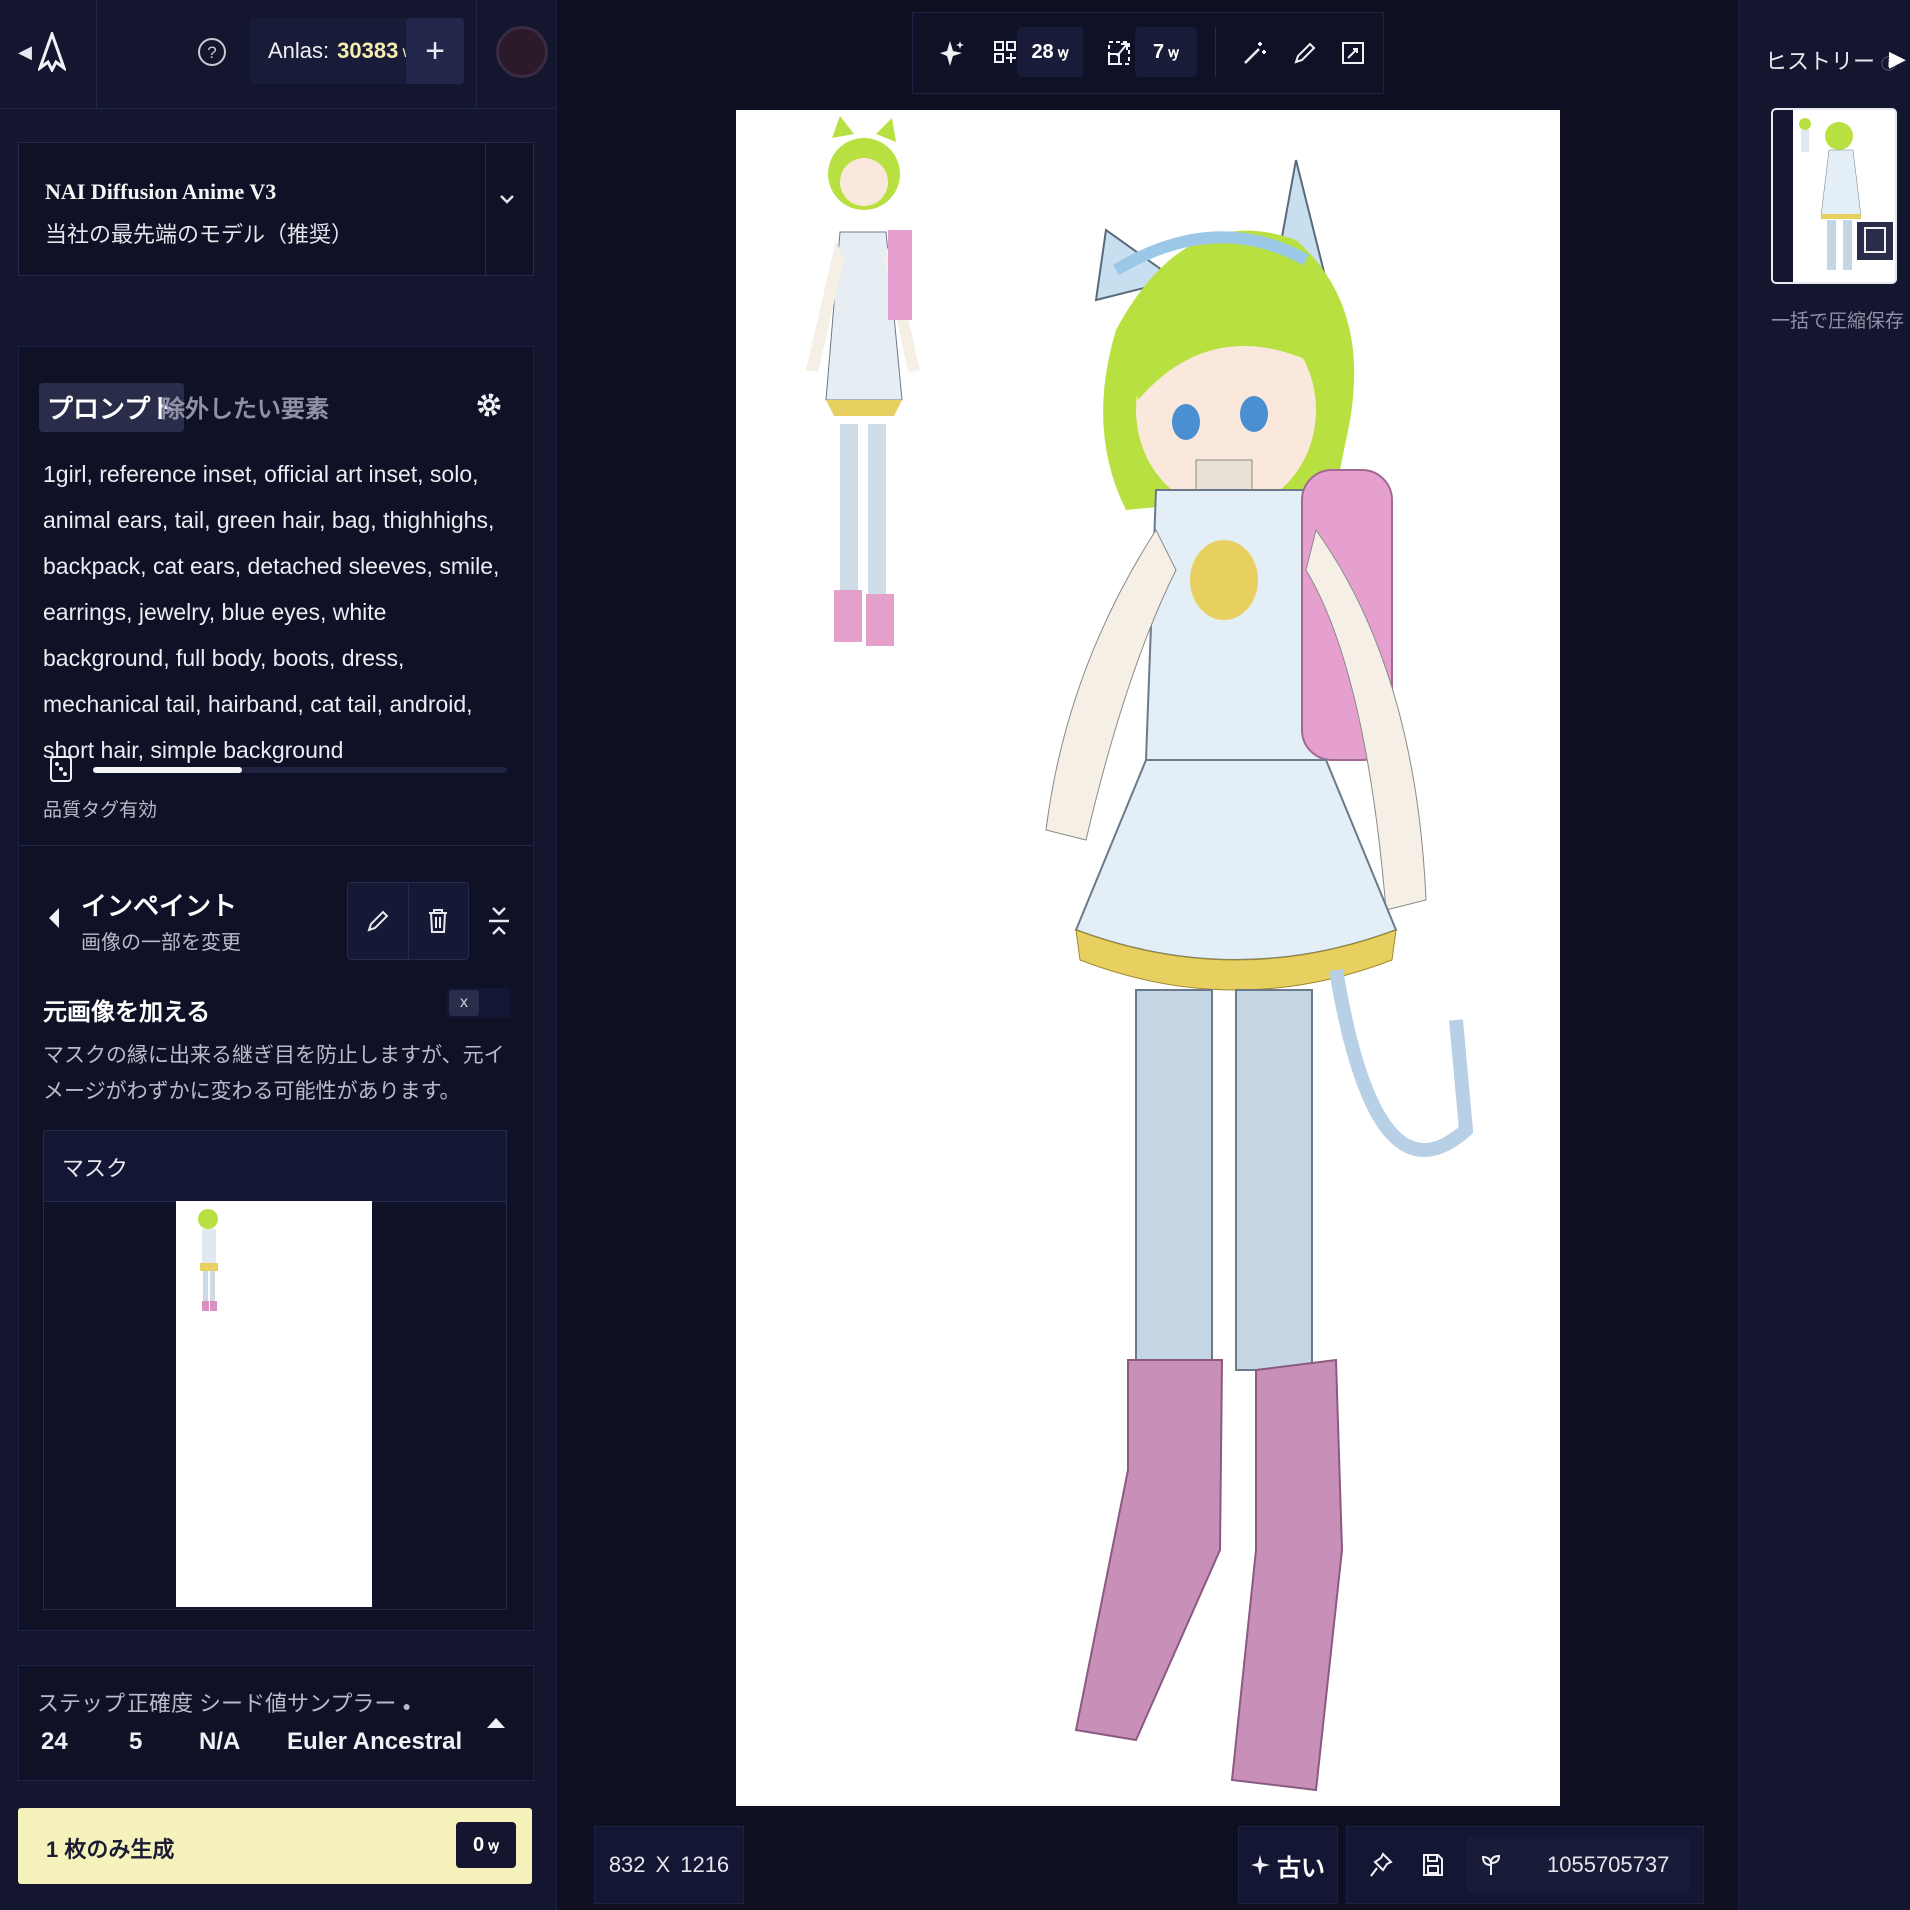 This screenshot has width=1910, height=1910. Describe the element at coordinates (1301, 1868) in the screenshot. I see `old-label: 古い` at that location.